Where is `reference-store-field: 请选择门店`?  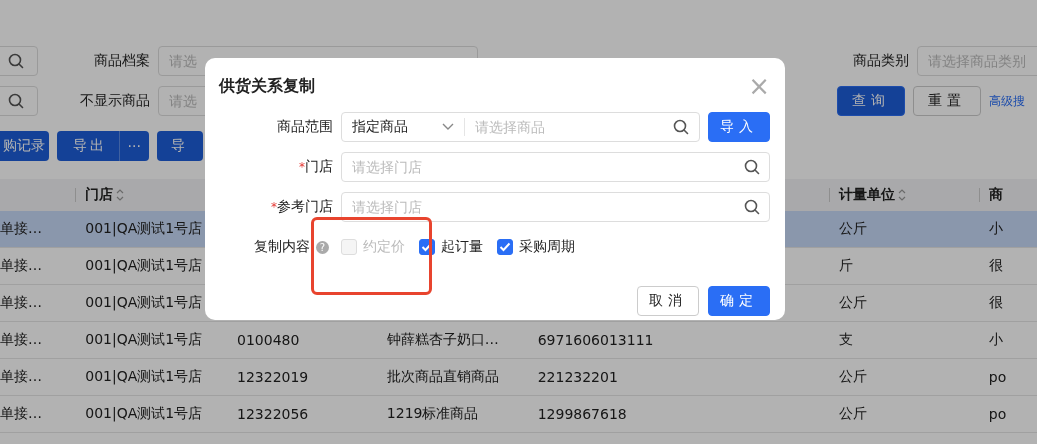 reference-store-field: 请选择门店 is located at coordinates (555, 207).